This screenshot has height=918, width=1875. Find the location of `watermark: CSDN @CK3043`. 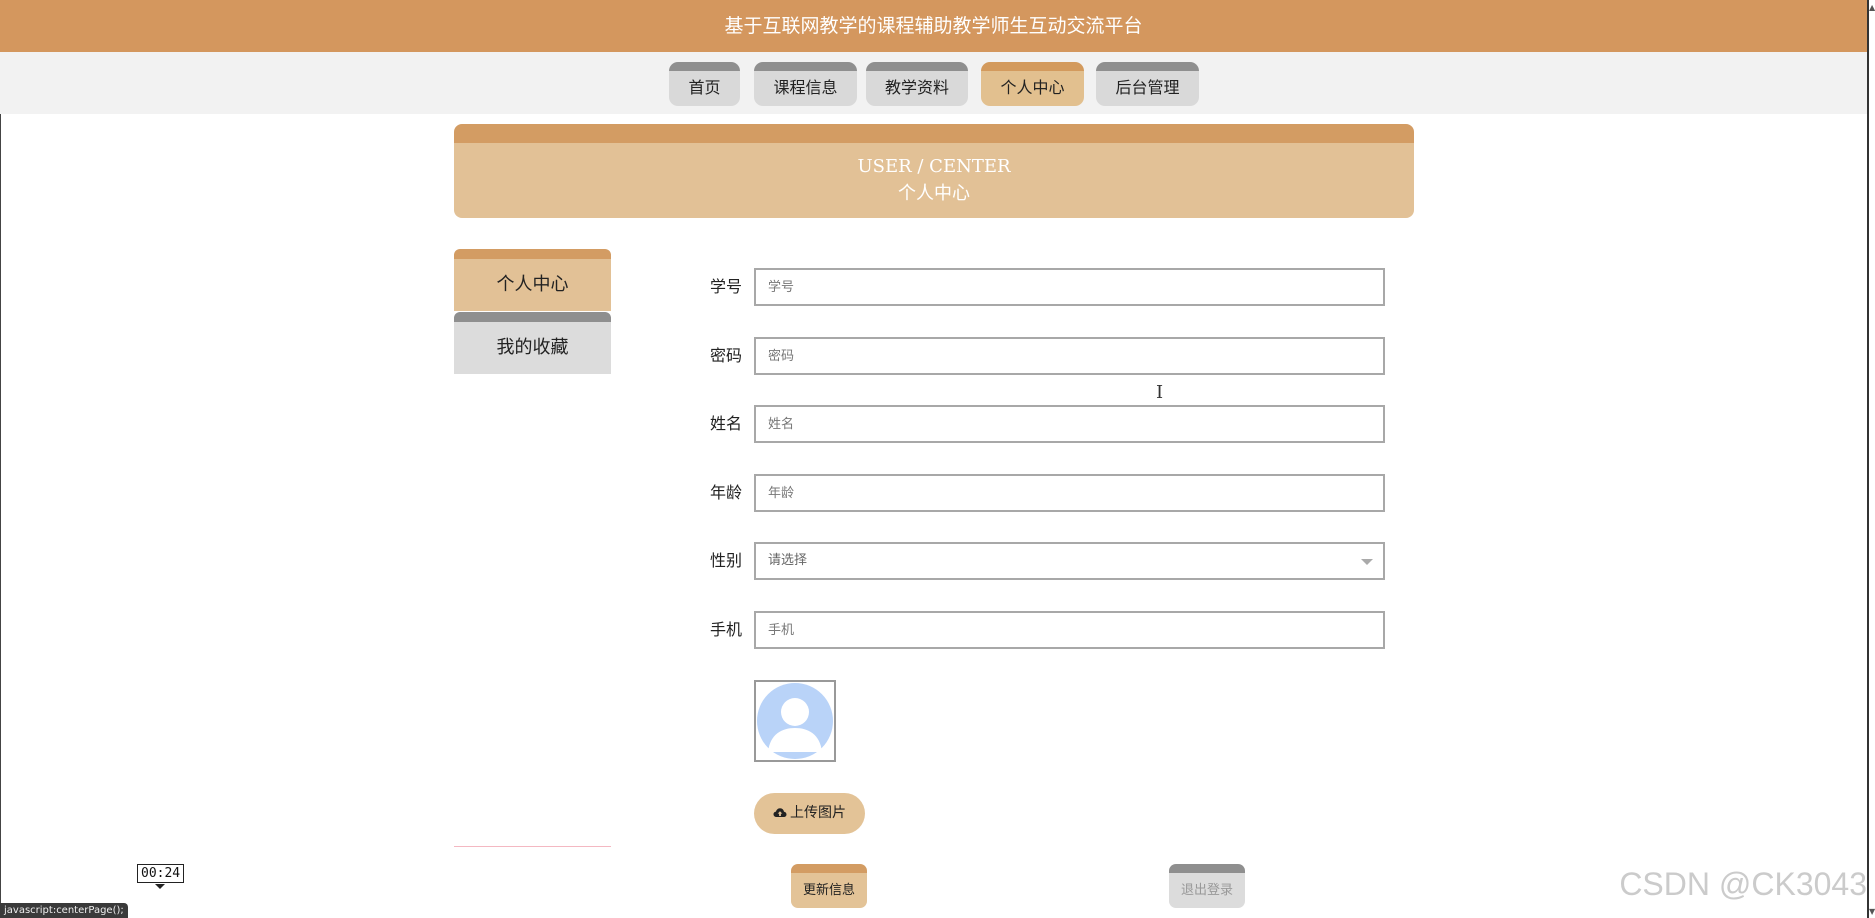

watermark: CSDN @CK3043 is located at coordinates (1743, 884).